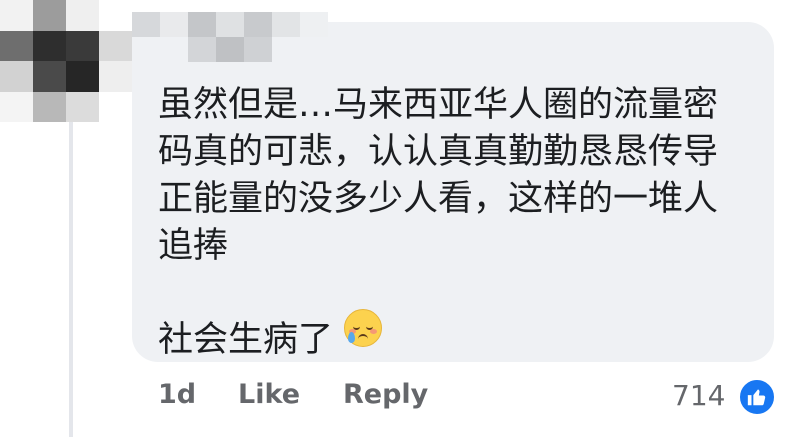 The image size is (800, 437). I want to click on reaction-count: 714, so click(698, 395).